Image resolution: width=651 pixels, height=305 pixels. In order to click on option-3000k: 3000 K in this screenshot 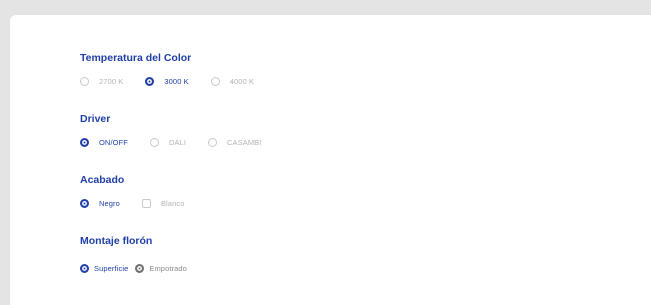, I will do `click(167, 81)`.